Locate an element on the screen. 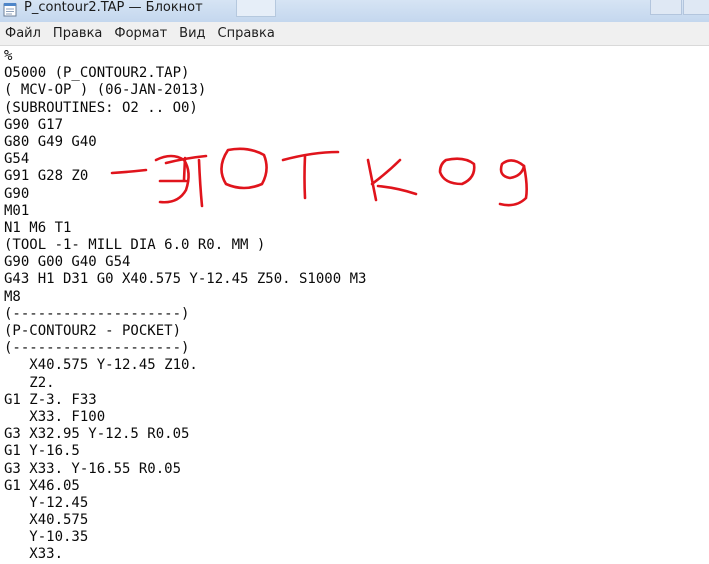 The image size is (709, 564). code-line: G1 Z-3. F33 is located at coordinates (50, 399).